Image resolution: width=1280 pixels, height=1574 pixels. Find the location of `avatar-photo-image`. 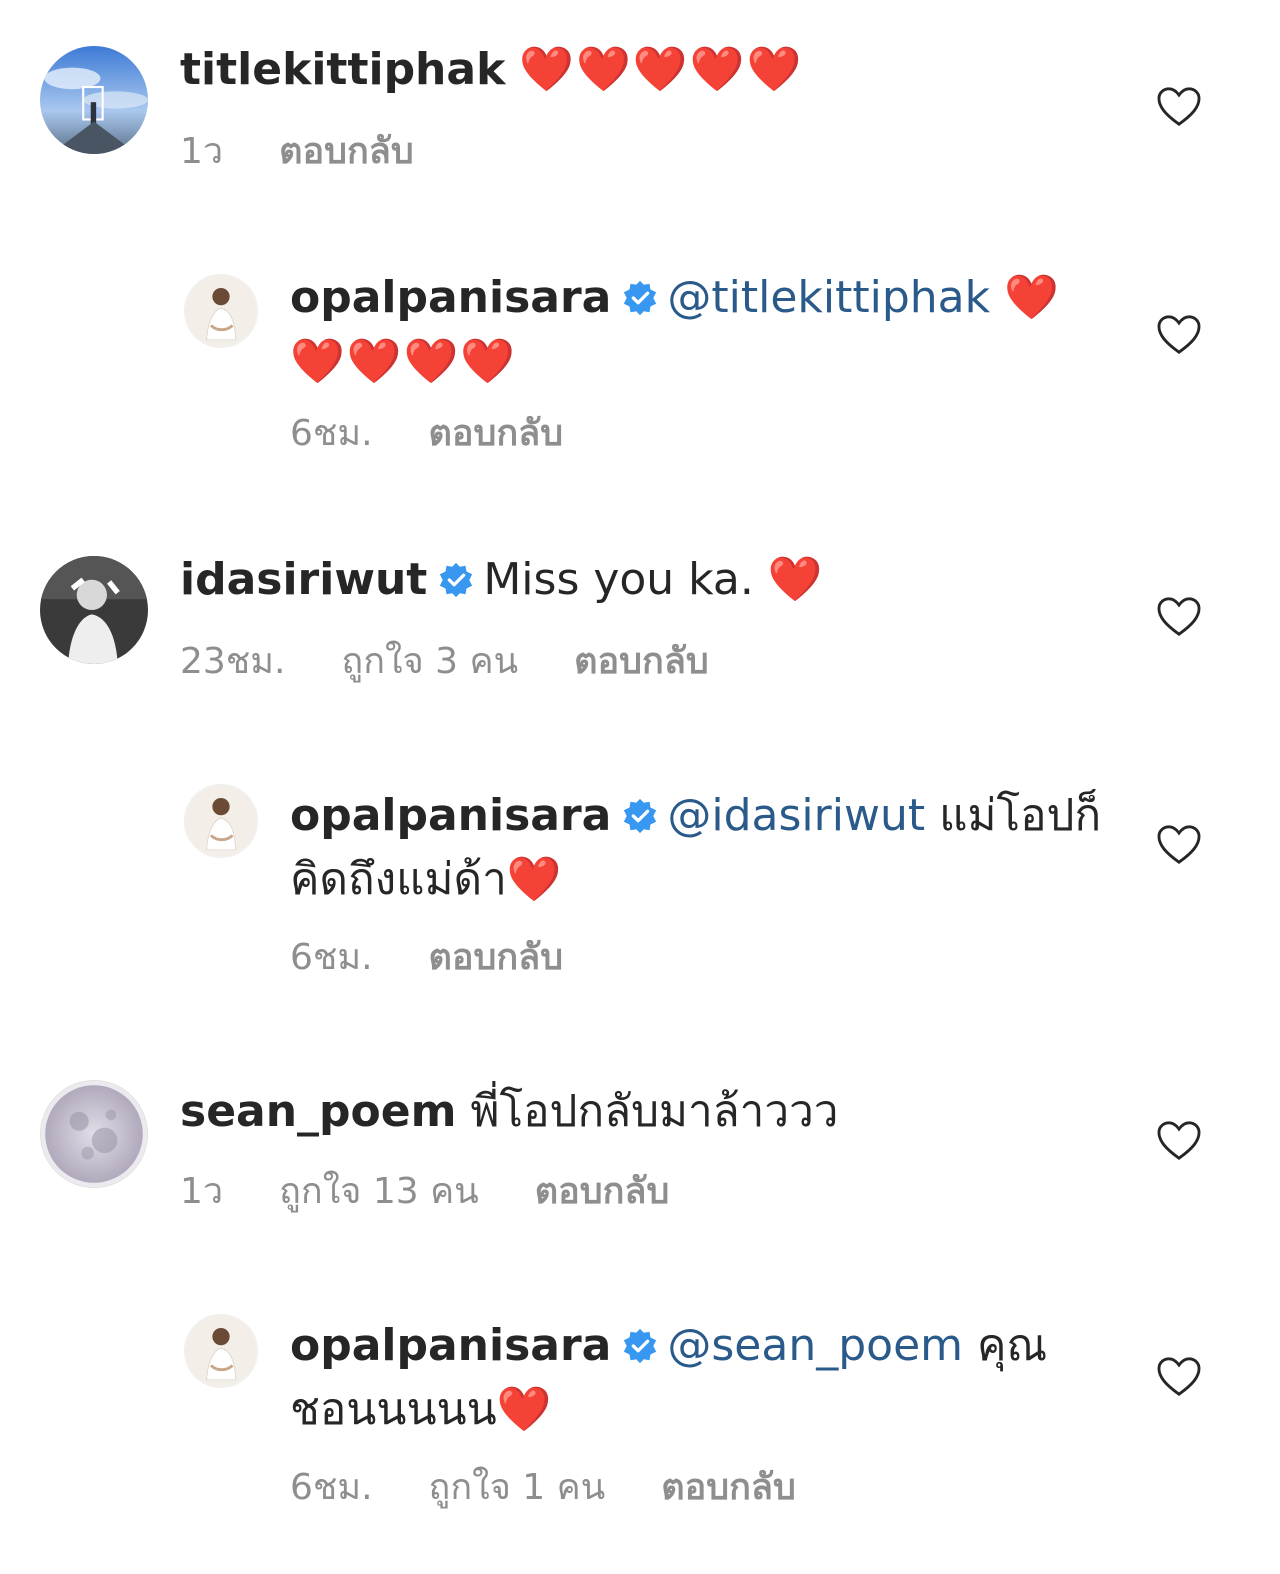

avatar-photo-image is located at coordinates (221, 1351).